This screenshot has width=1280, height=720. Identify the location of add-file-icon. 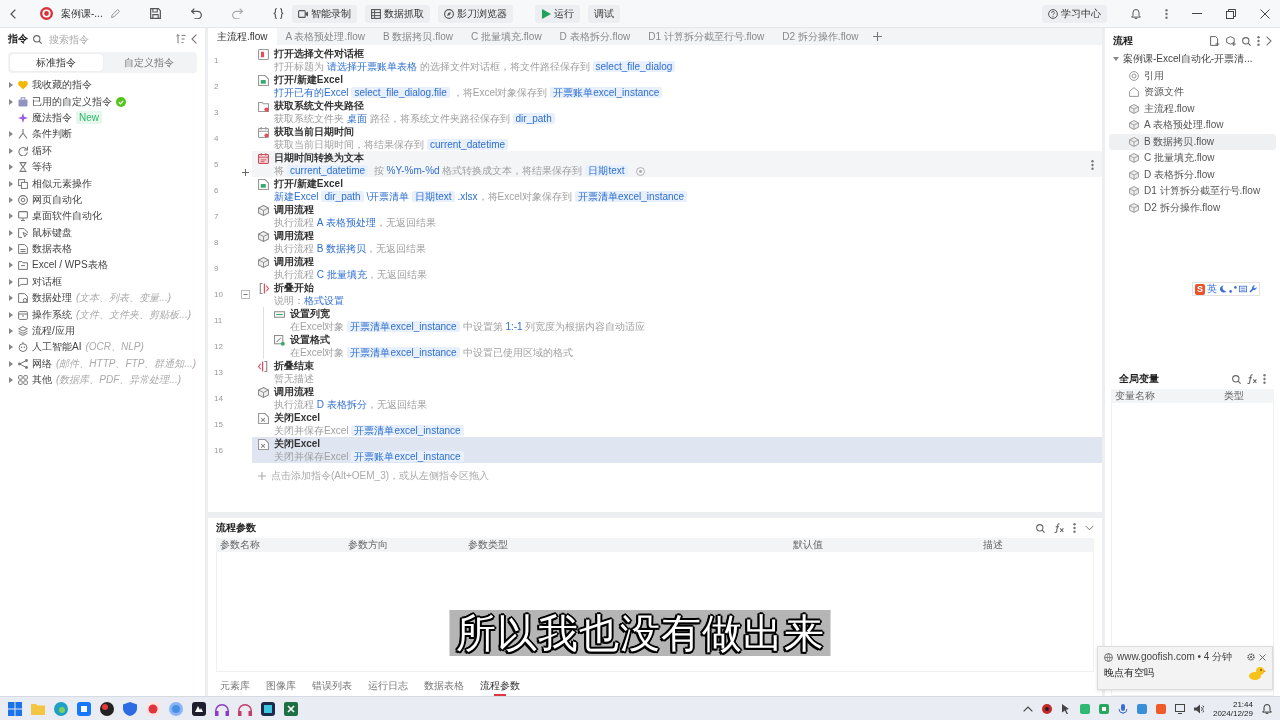
(1215, 41).